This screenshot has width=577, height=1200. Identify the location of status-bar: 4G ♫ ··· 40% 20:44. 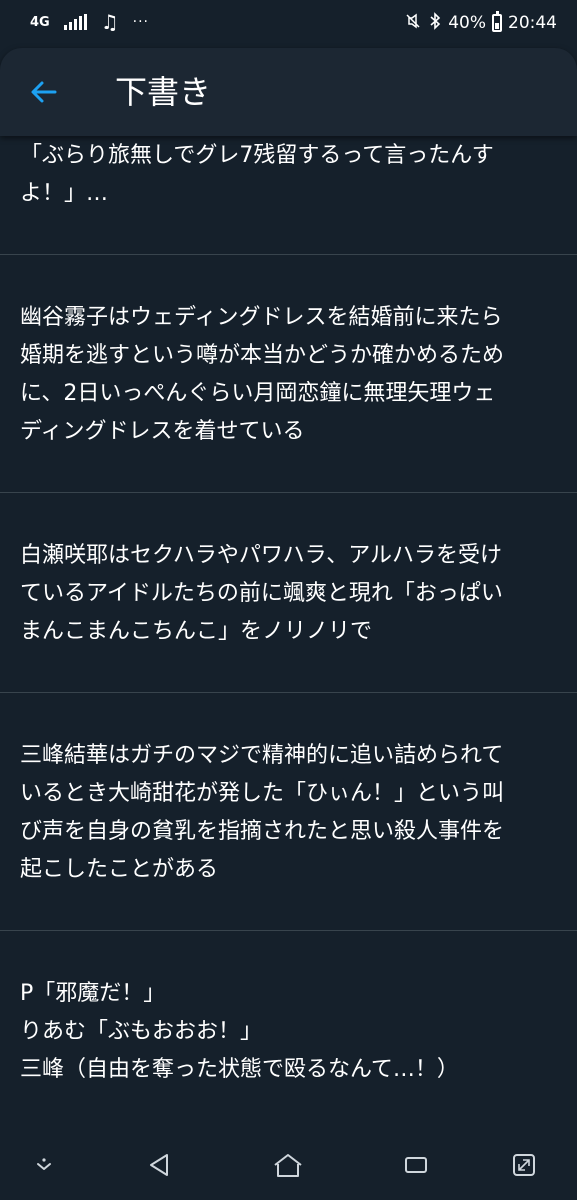
(288, 24).